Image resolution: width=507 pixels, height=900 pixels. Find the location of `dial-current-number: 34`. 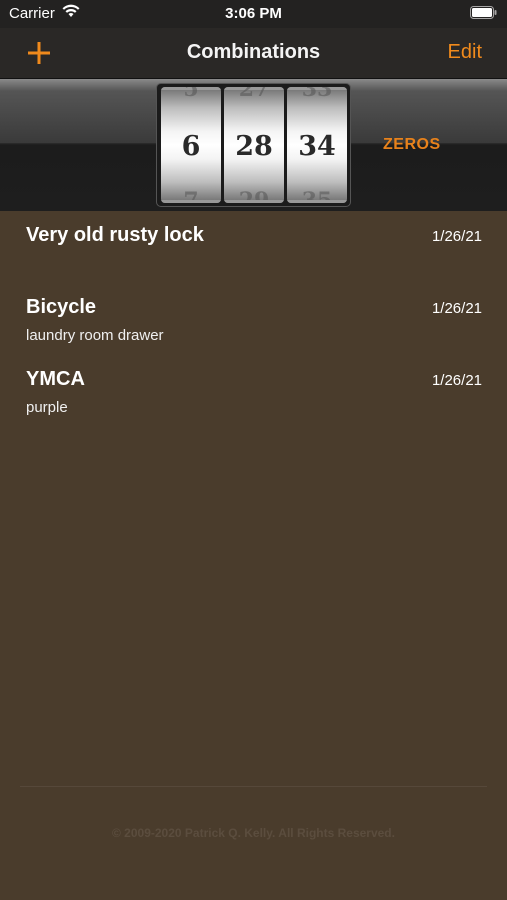

dial-current-number: 34 is located at coordinates (317, 146).